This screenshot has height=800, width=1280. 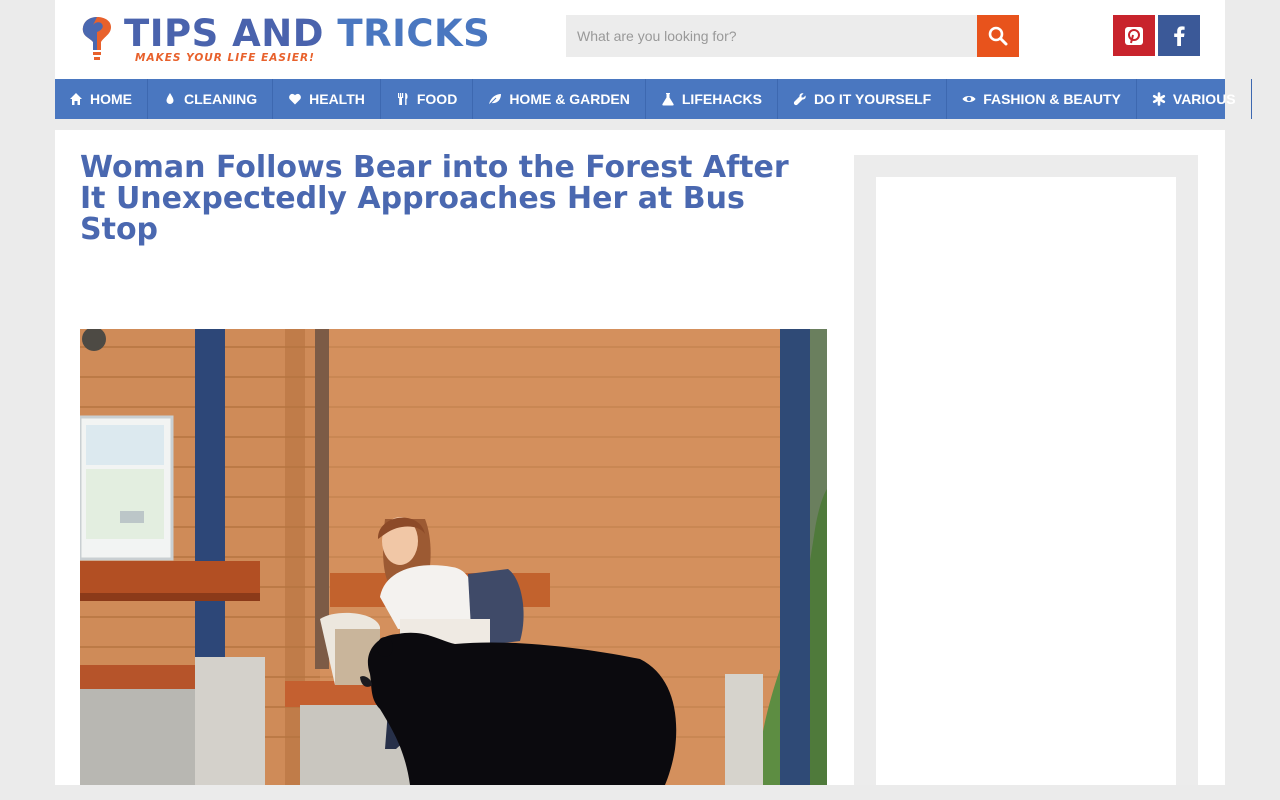 I want to click on nav-item-home-garden: HOME & GARDEN, so click(x=559, y=99).